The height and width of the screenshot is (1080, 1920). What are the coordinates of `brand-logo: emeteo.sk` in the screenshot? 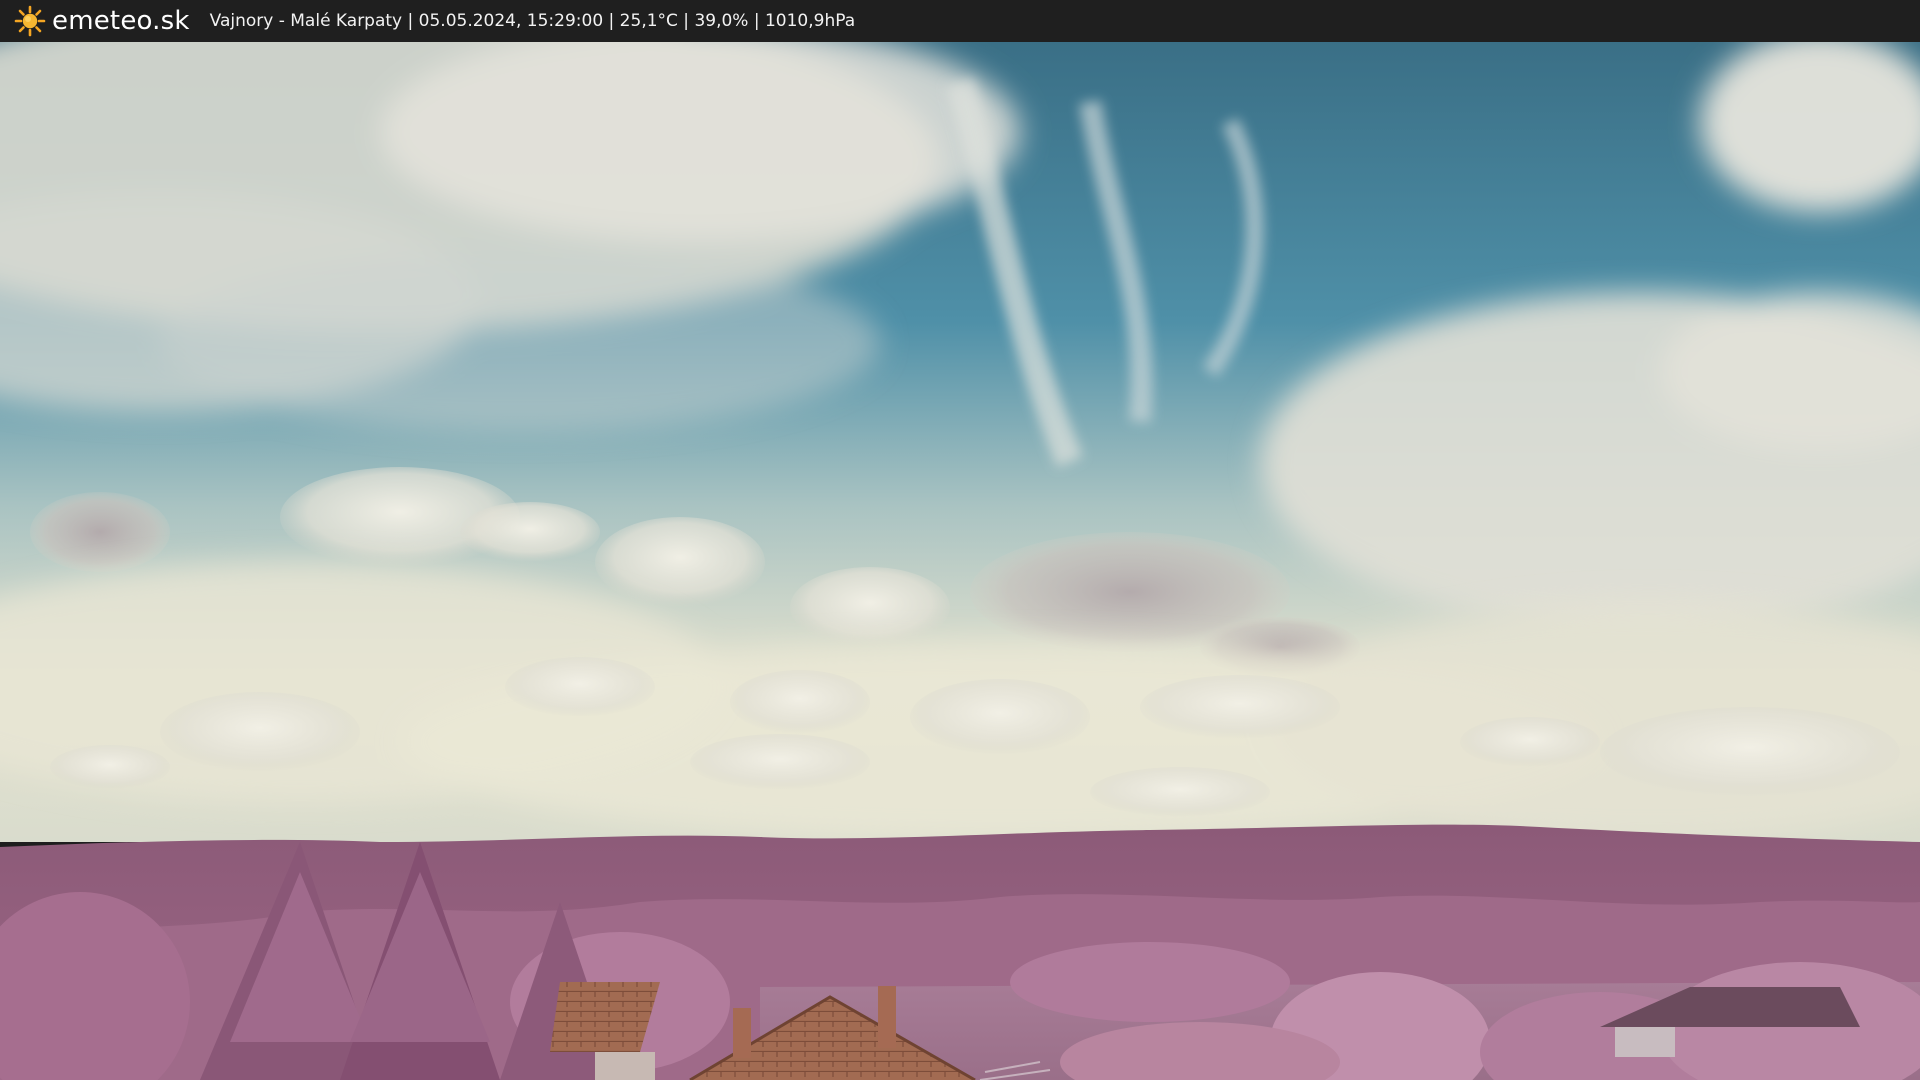 It's located at (102, 21).